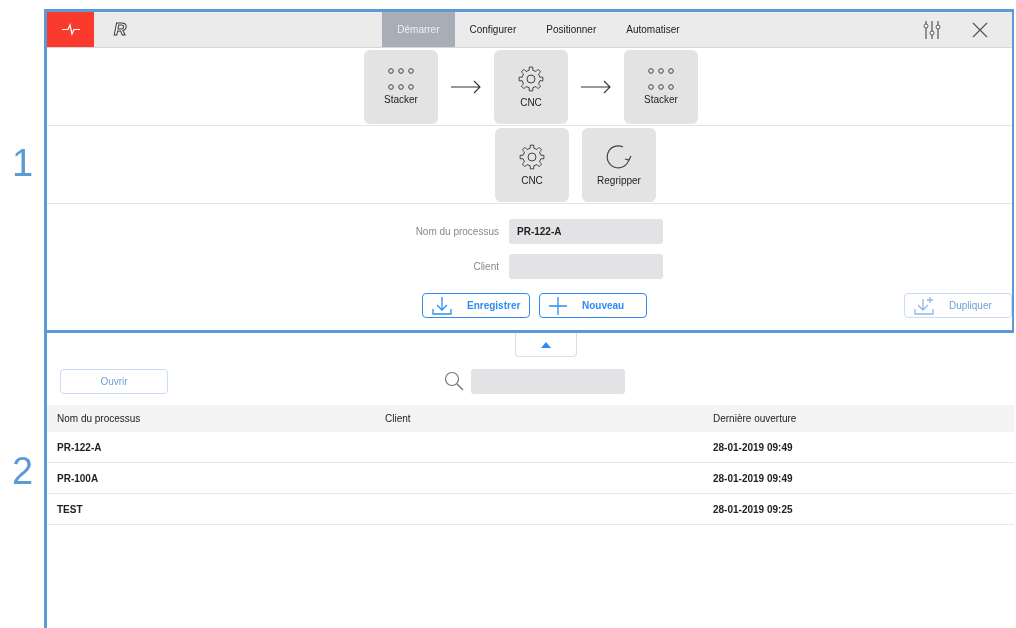 The width and height of the screenshot is (1016, 628). I want to click on sliders-icon, so click(931, 29).